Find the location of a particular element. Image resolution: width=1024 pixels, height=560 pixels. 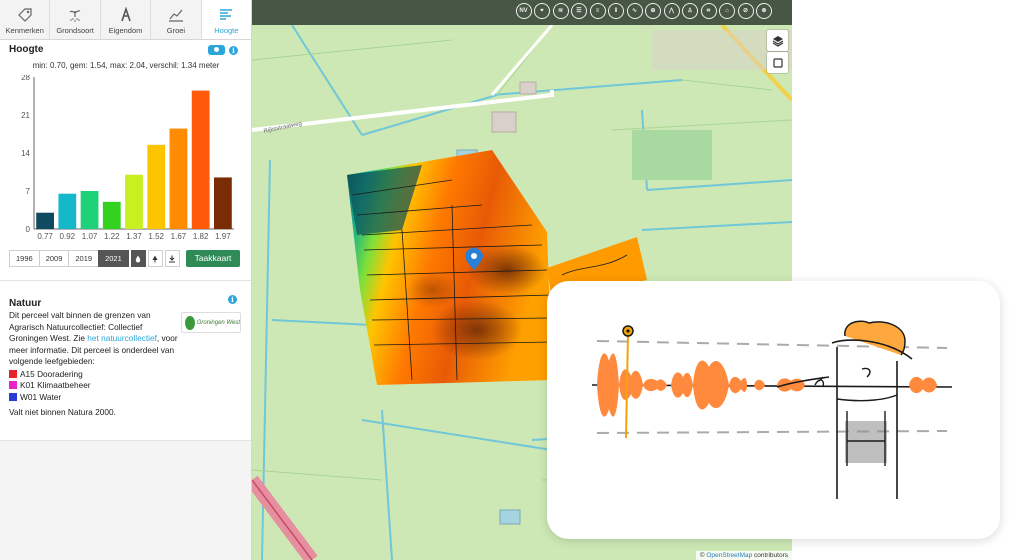

year-button-2021: 2021 is located at coordinates (113, 258).